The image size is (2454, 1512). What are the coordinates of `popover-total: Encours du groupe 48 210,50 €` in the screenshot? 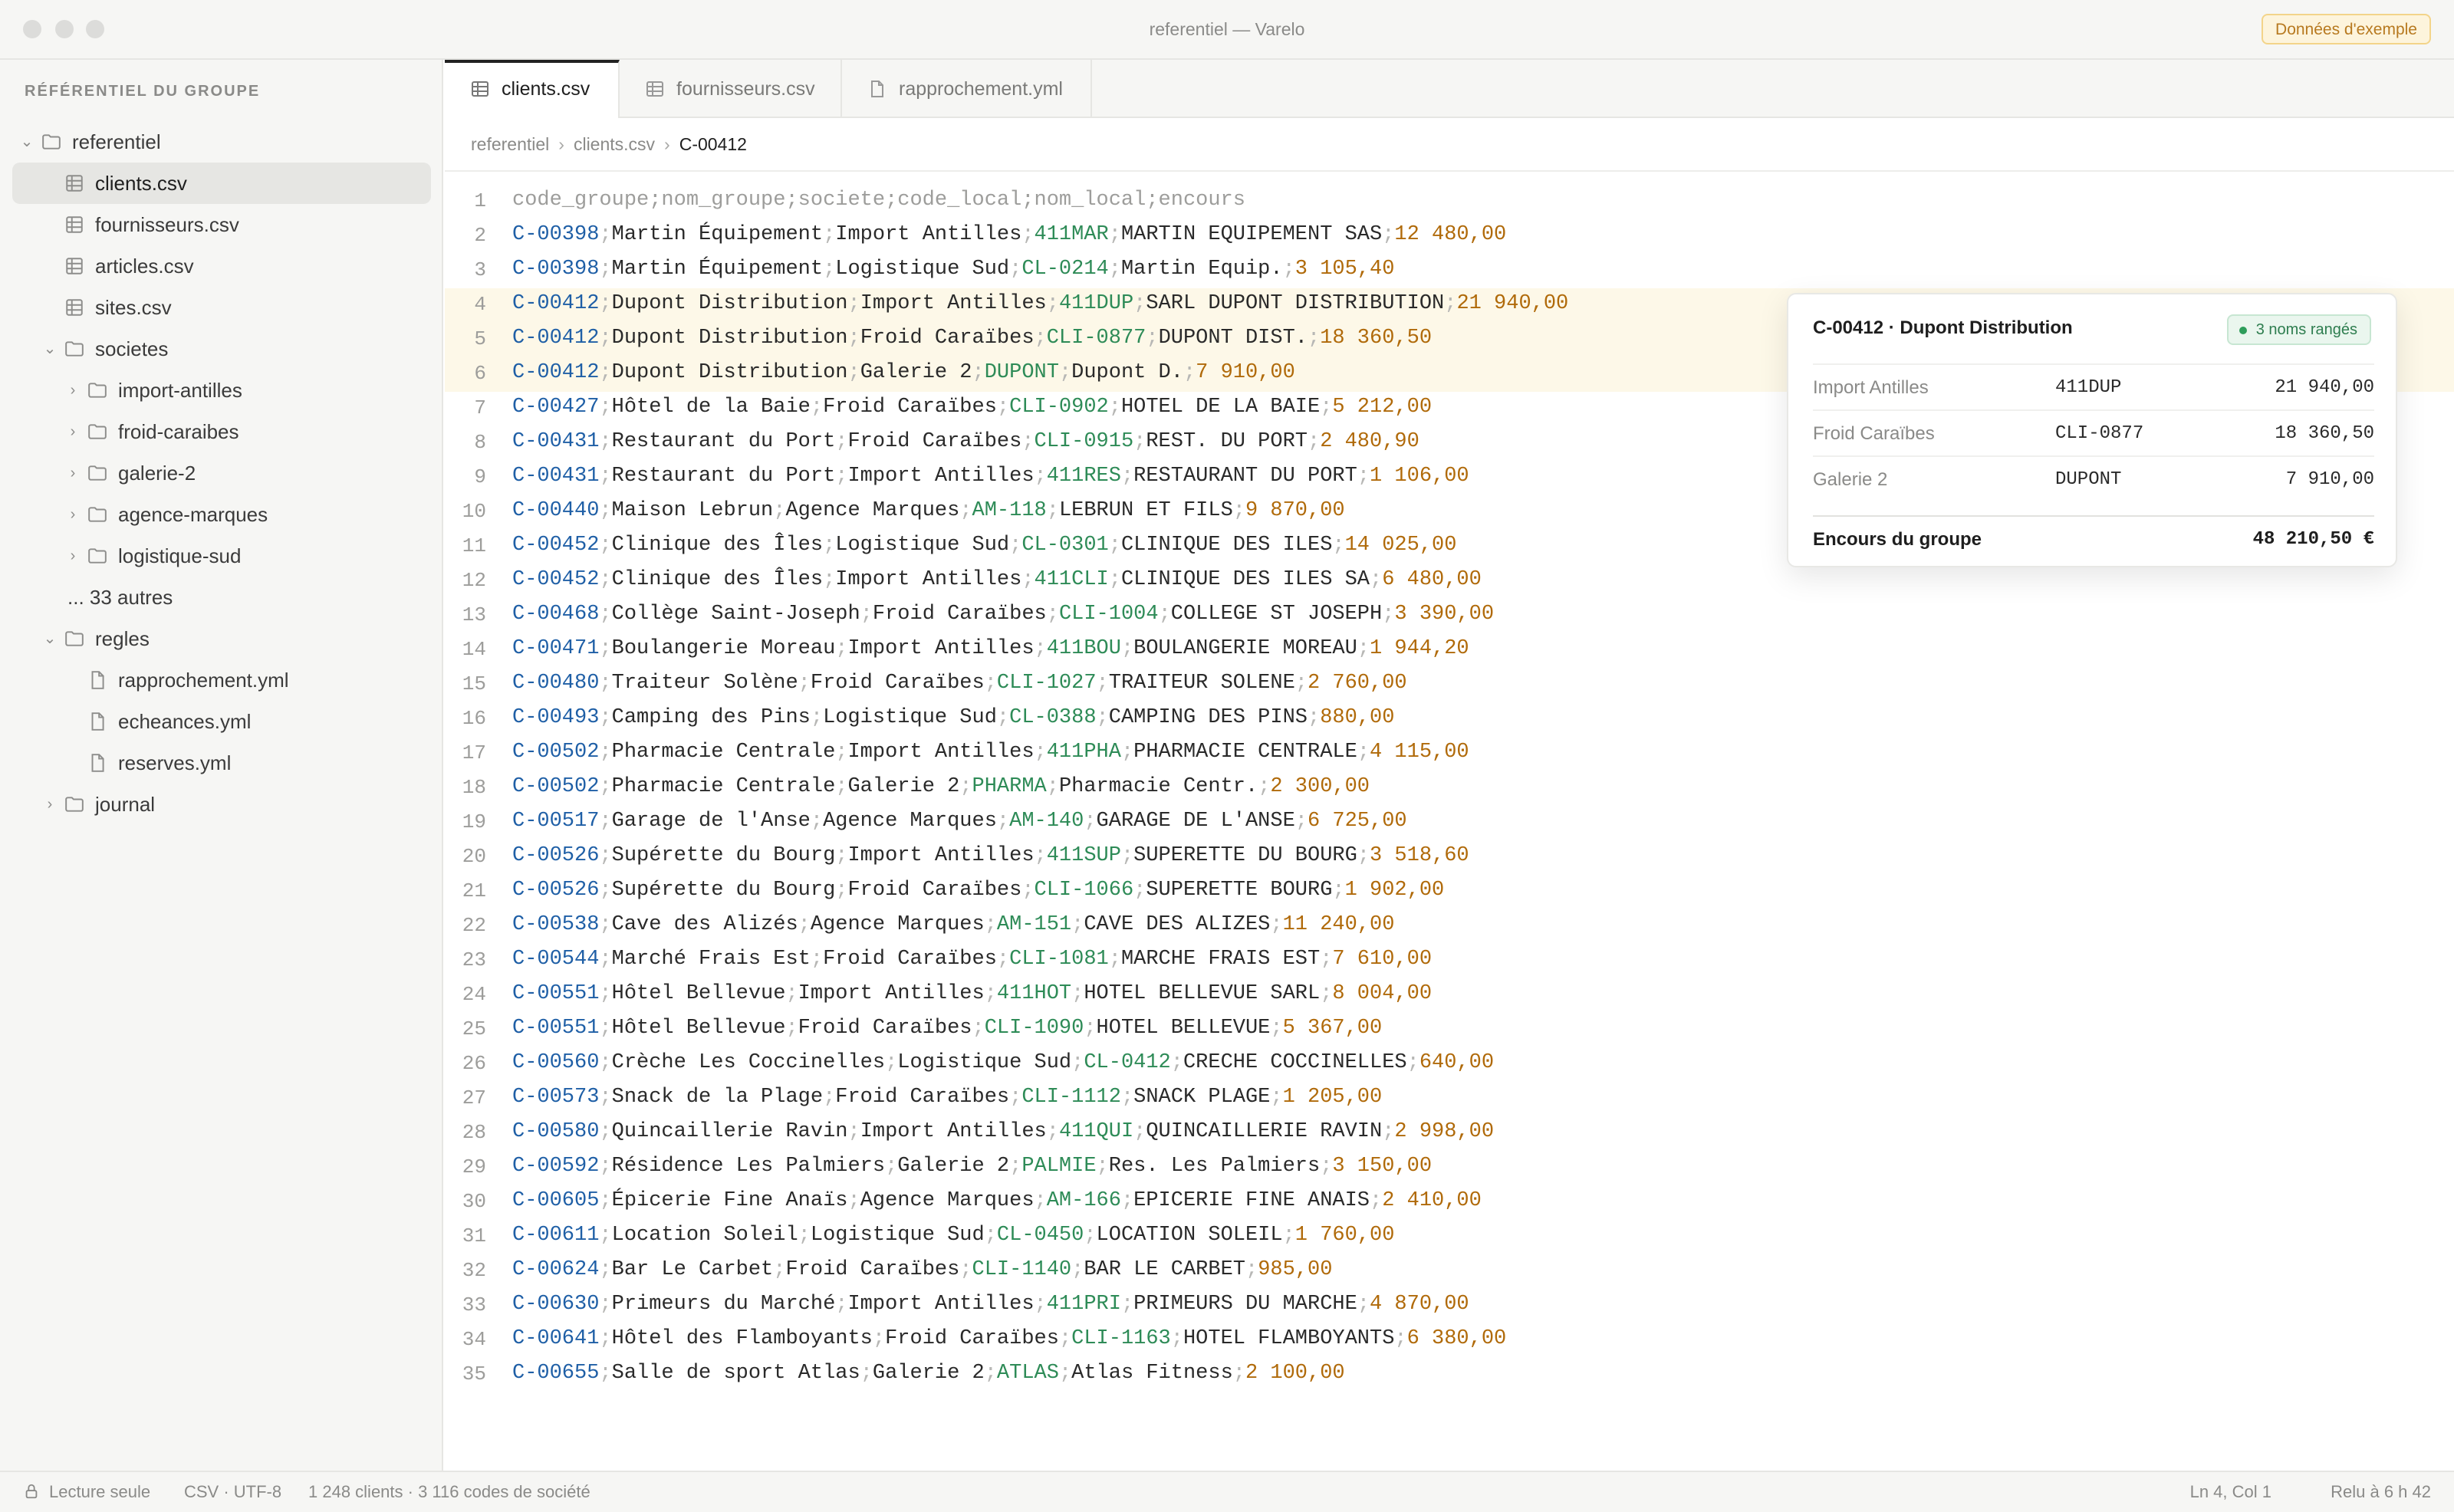 It's located at (2093, 538).